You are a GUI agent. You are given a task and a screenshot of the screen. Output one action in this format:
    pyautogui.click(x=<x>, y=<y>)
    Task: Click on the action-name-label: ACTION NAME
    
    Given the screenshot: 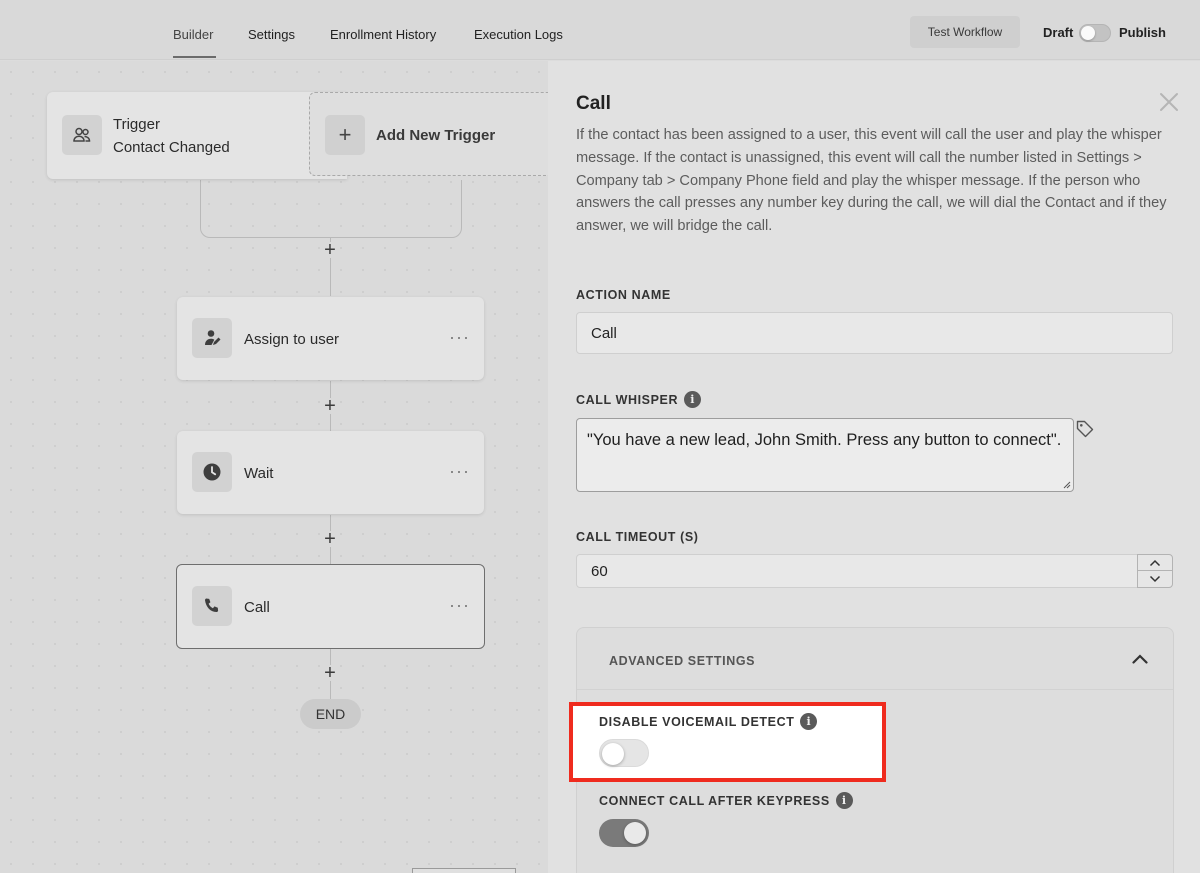 What is the action you would take?
    pyautogui.click(x=623, y=295)
    